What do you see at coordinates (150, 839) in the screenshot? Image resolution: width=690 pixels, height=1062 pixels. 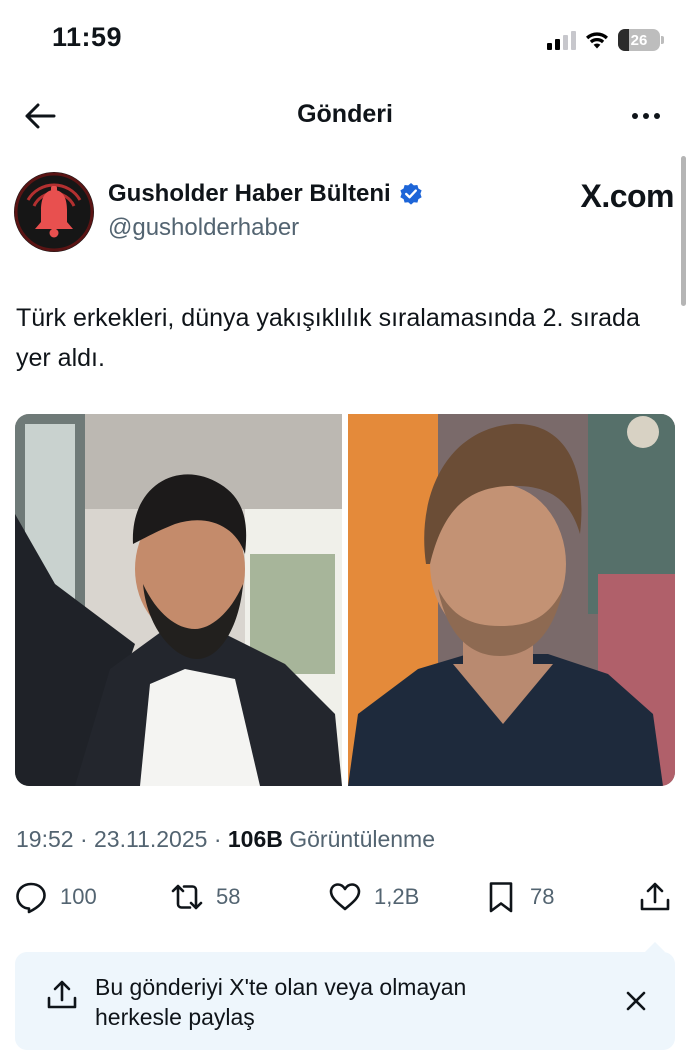 I see `post-date: 23.11.2025` at bounding box center [150, 839].